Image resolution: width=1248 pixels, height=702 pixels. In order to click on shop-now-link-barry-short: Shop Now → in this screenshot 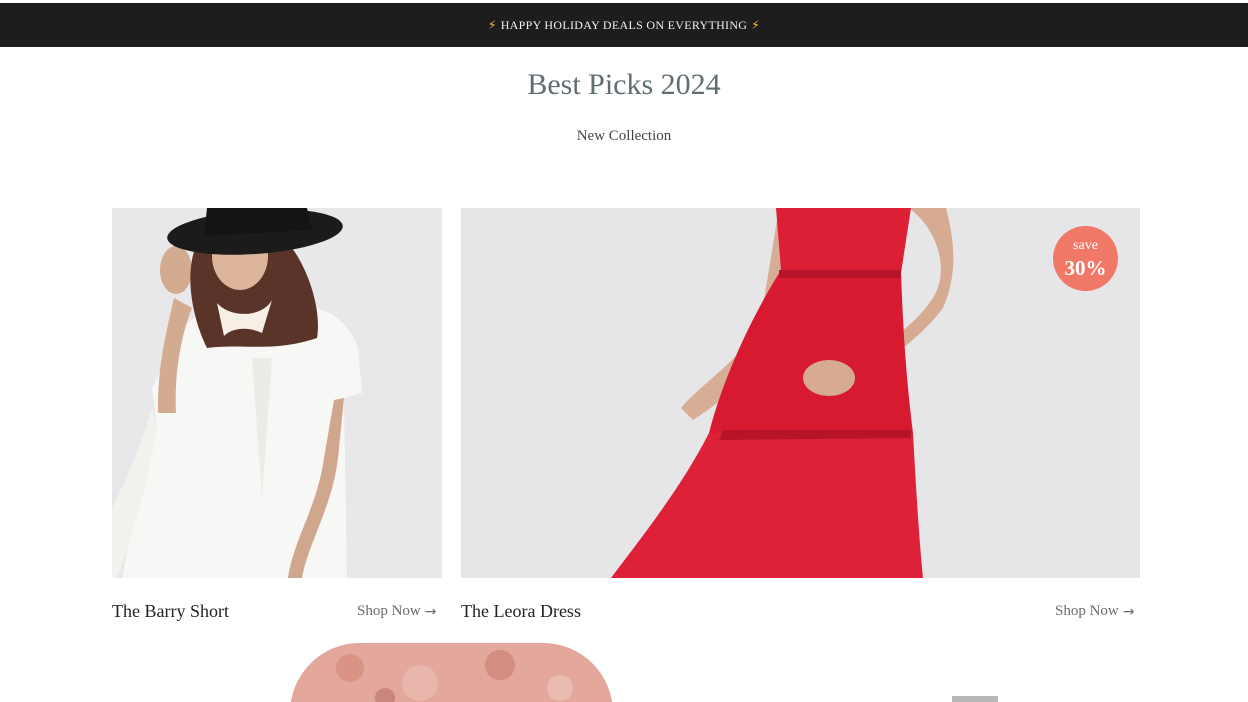, I will do `click(397, 611)`.